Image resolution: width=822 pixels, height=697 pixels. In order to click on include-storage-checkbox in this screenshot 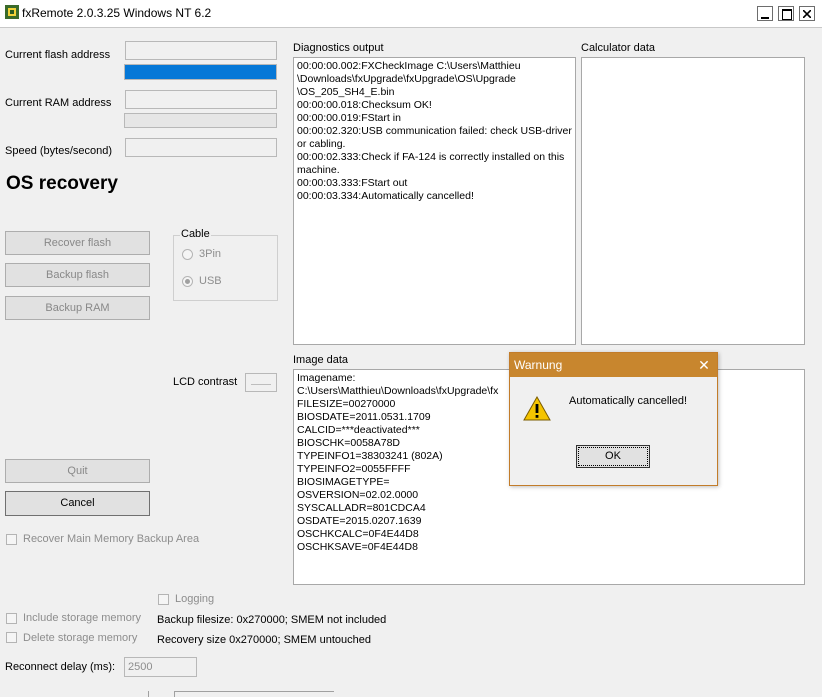, I will do `click(11, 618)`.